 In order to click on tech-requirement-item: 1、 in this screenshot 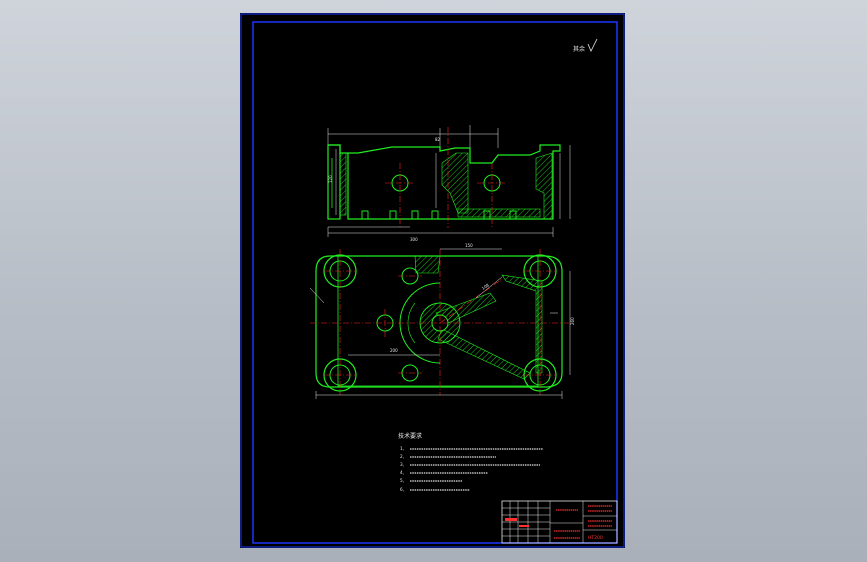, I will do `click(403, 448)`.